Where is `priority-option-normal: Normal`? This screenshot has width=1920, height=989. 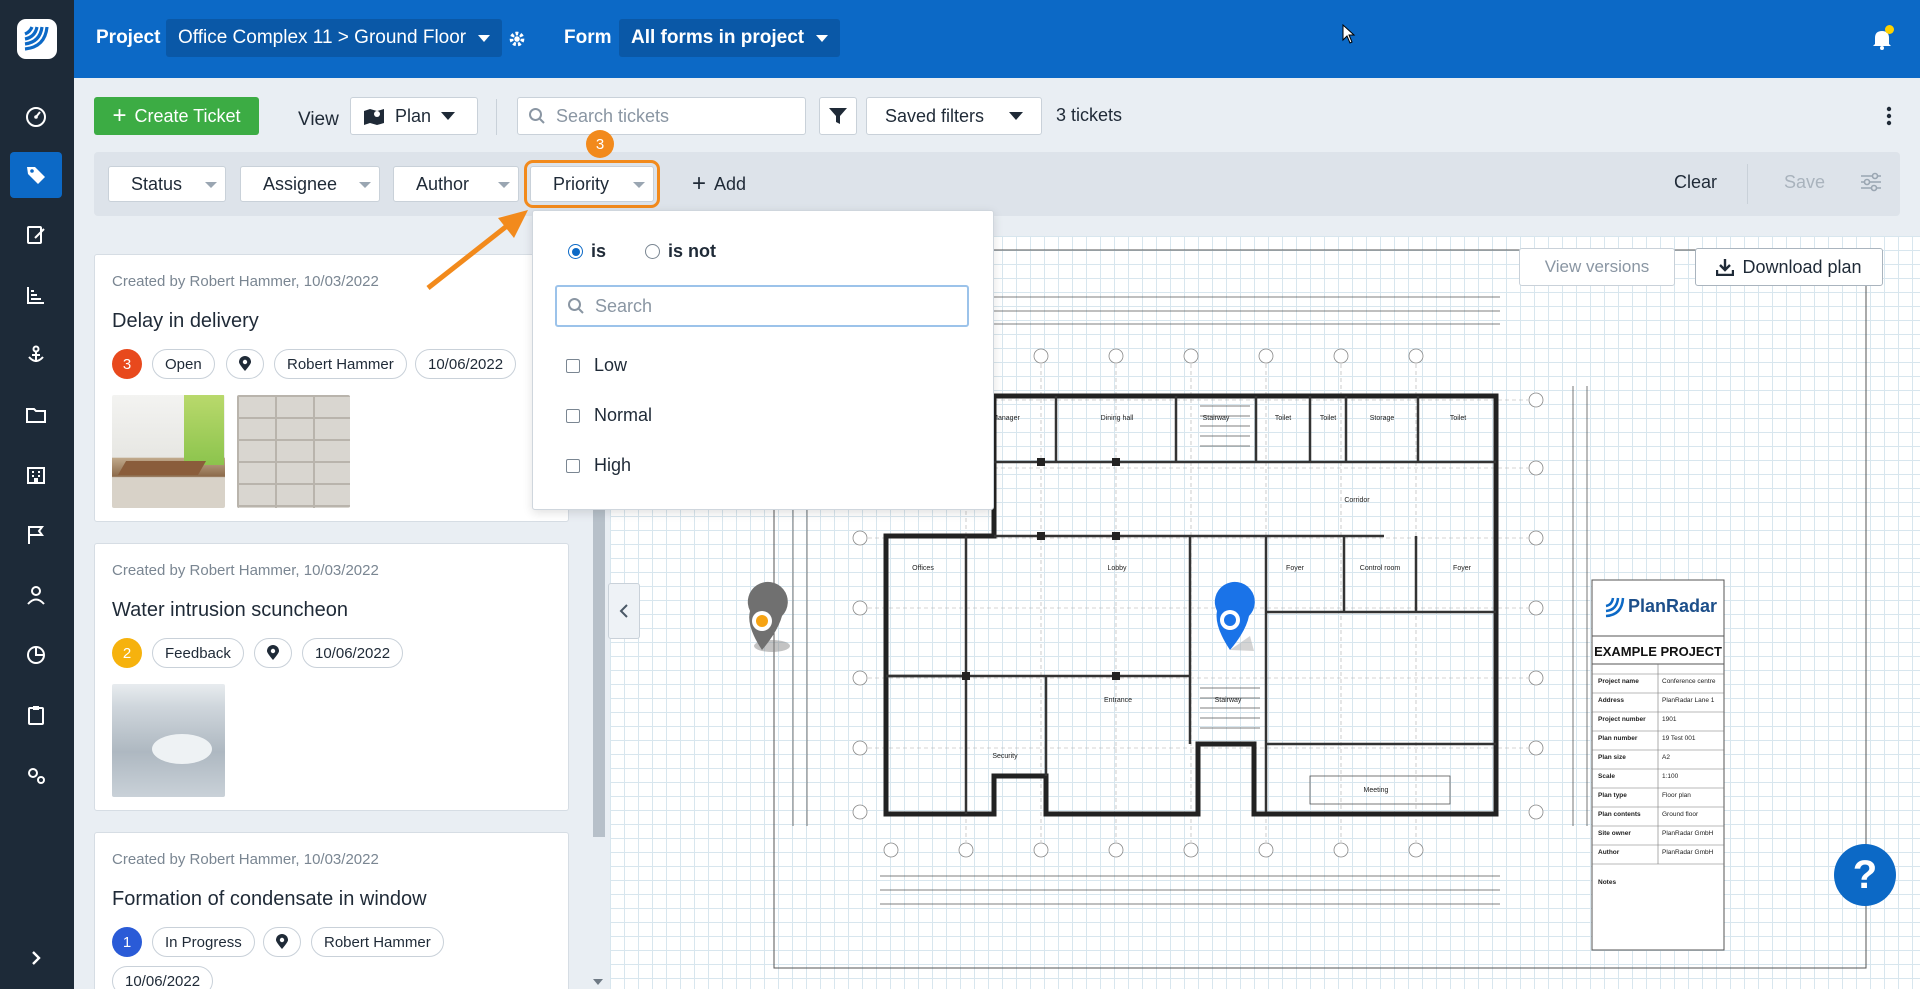
priority-option-normal: Normal is located at coordinates (609, 415).